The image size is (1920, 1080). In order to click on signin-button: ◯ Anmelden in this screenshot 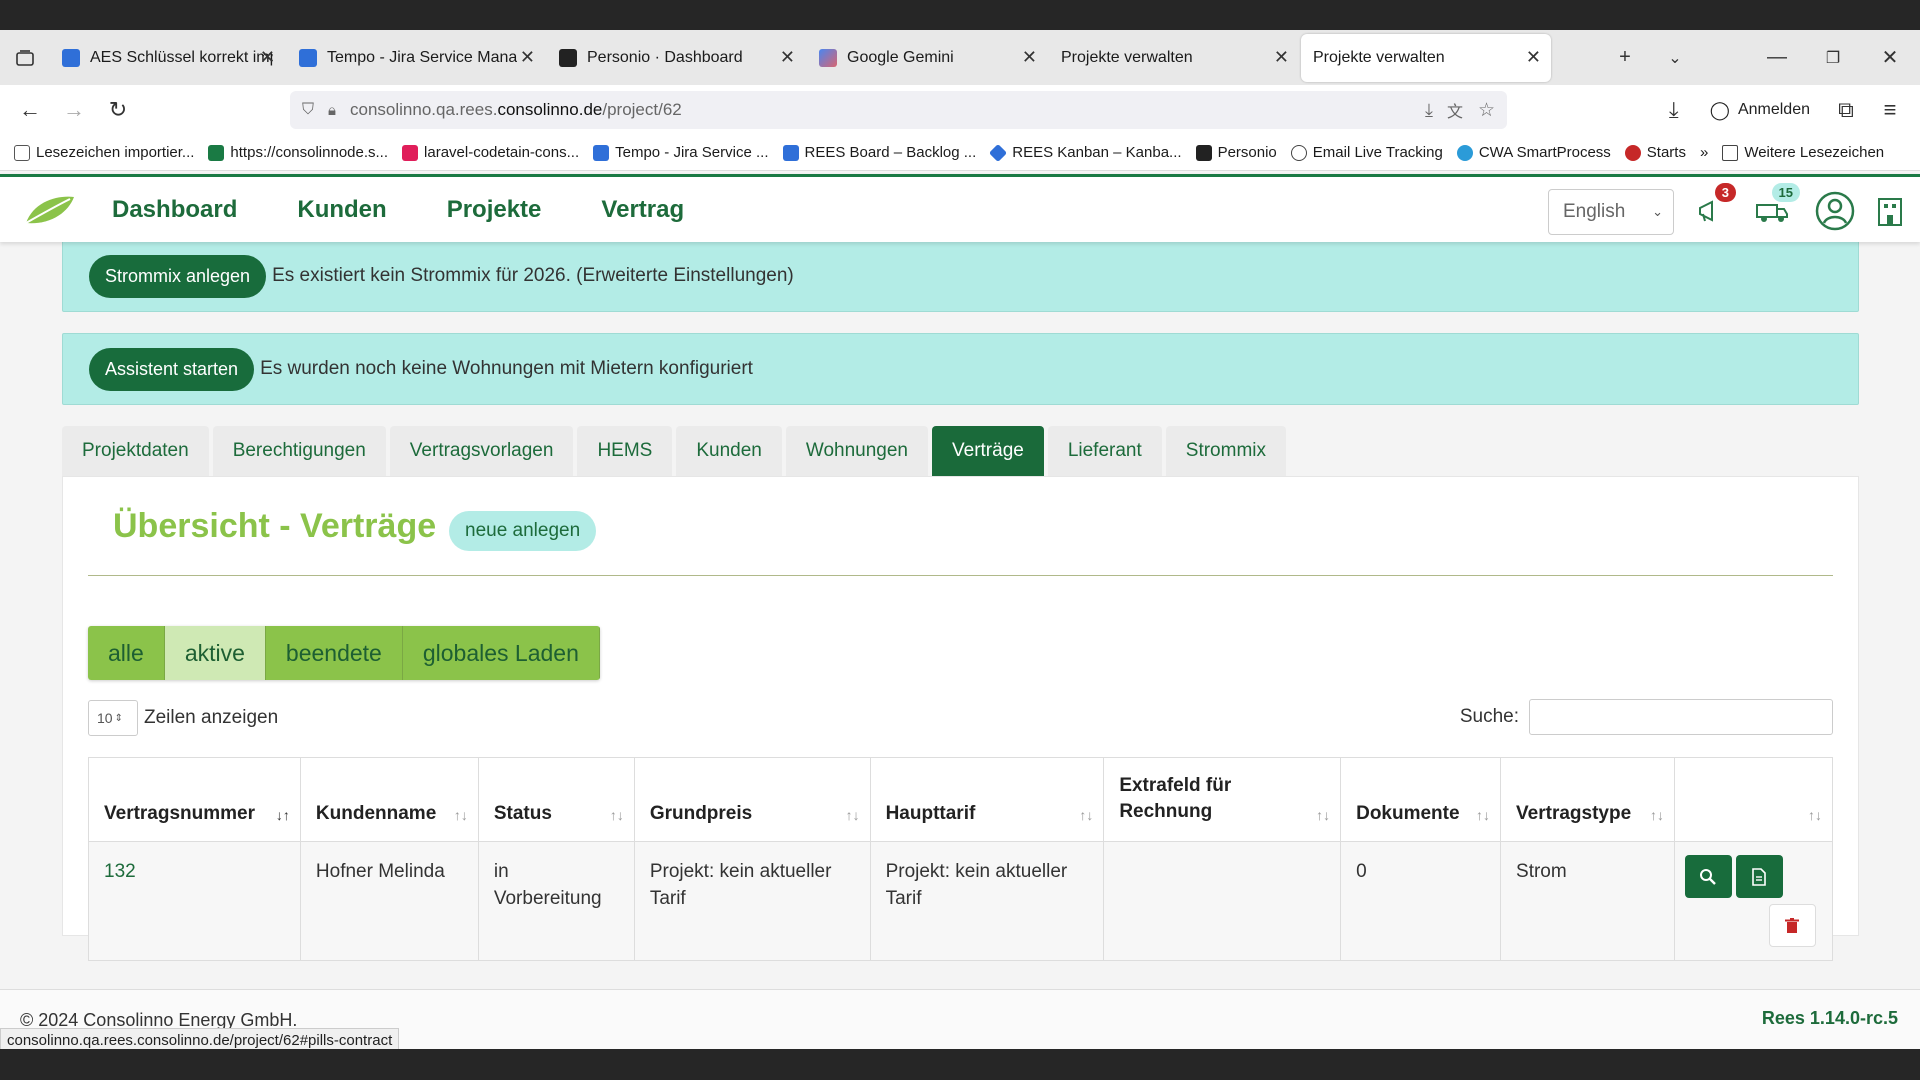, I will do `click(1760, 110)`.